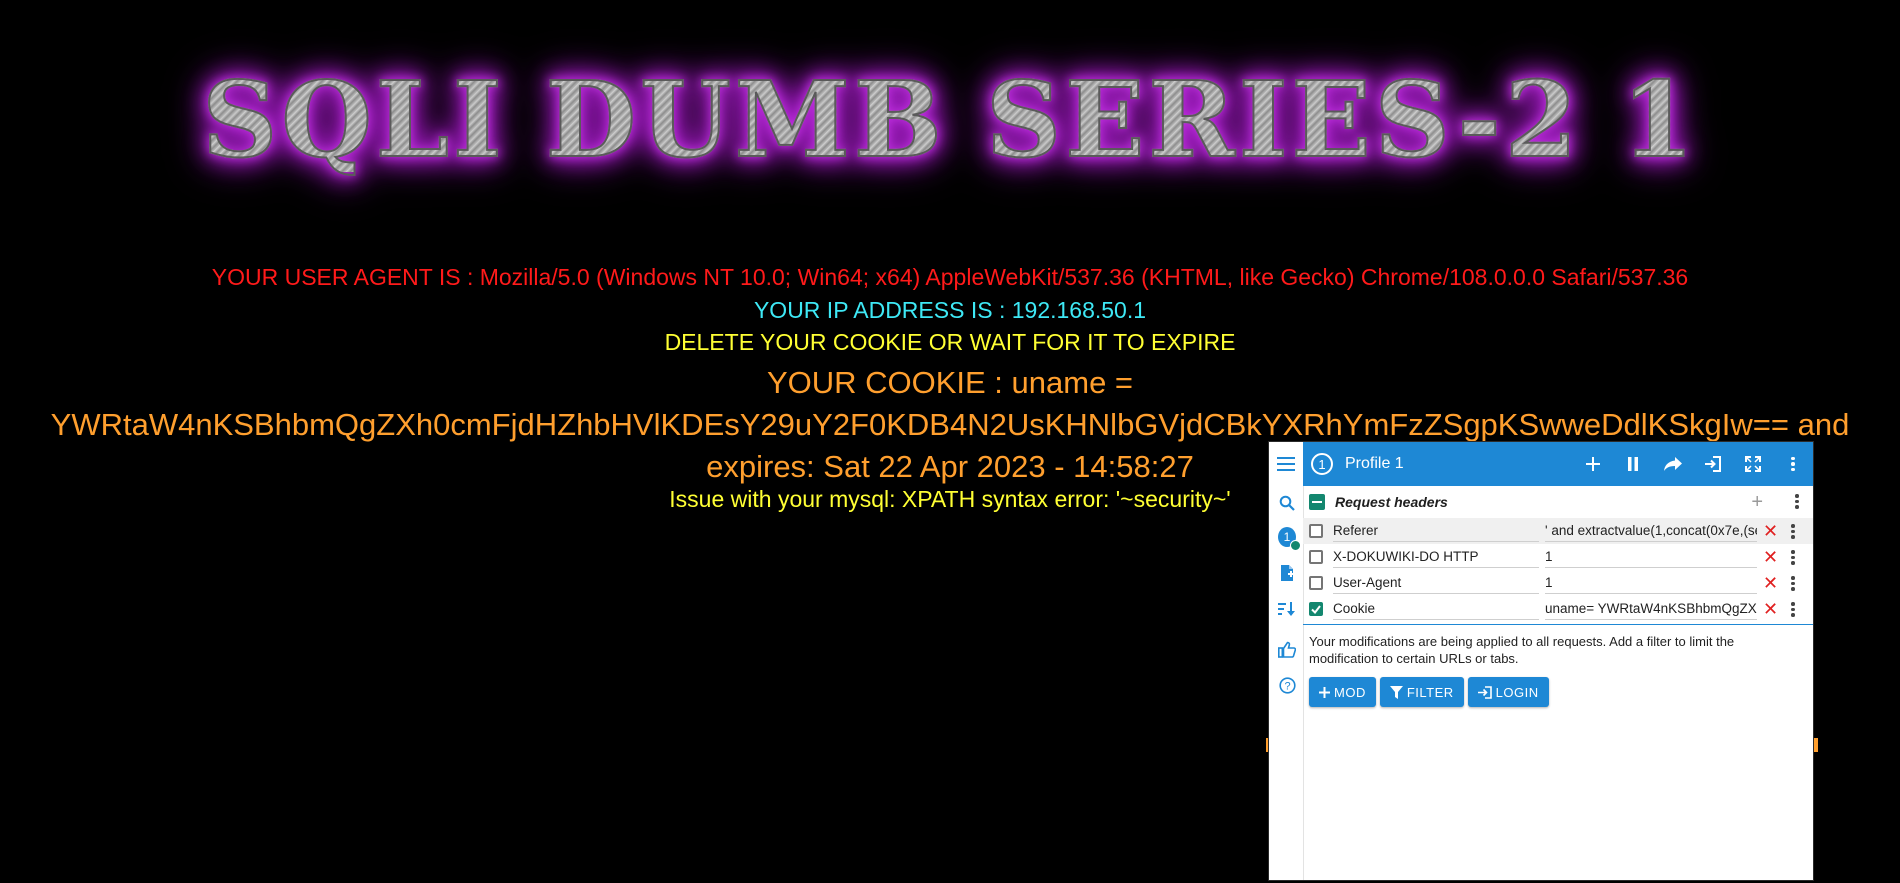 This screenshot has width=1900, height=883. Describe the element at coordinates (1287, 573) in the screenshot. I see `add-file-icon` at that location.